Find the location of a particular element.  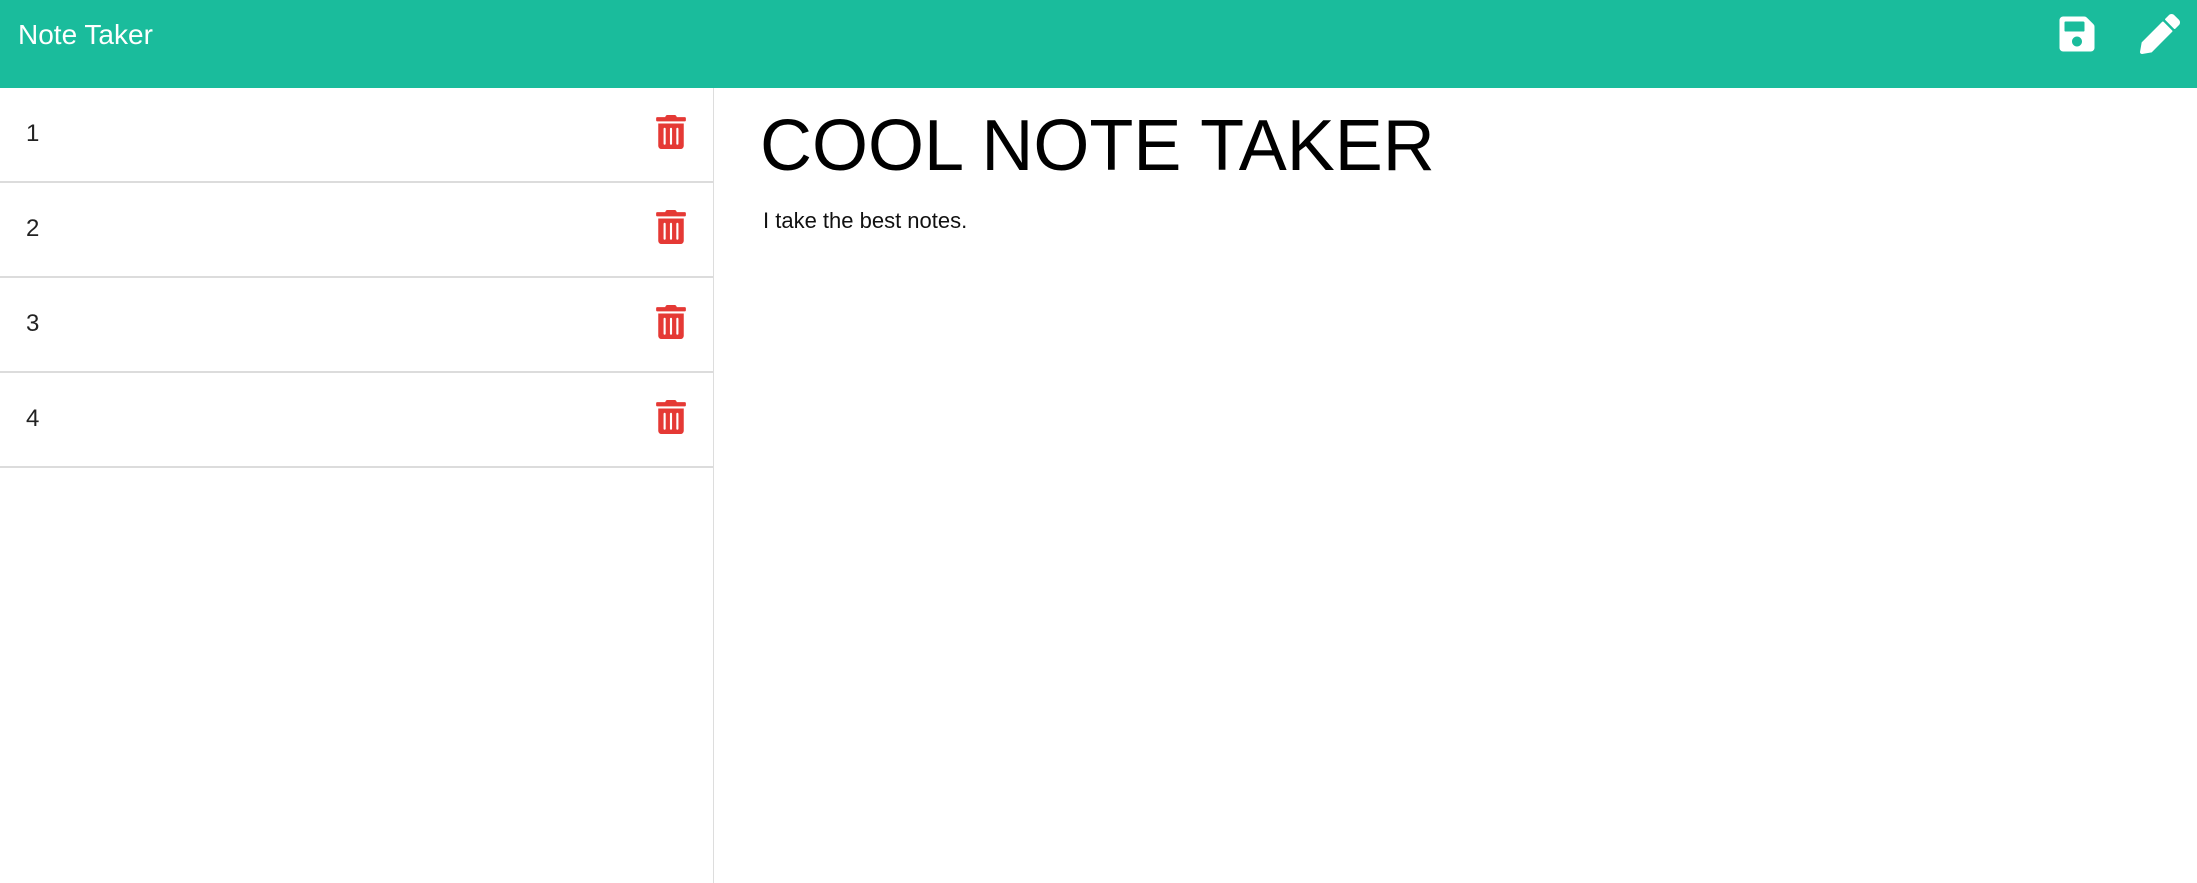

note-list-item-title: 3 is located at coordinates (32, 324).